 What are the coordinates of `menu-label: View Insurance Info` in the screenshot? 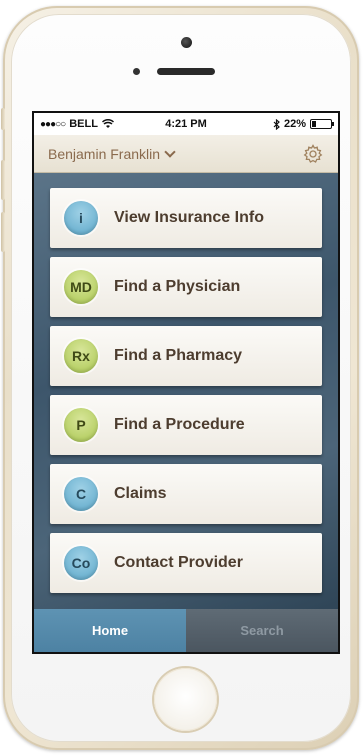 It's located at (189, 217).